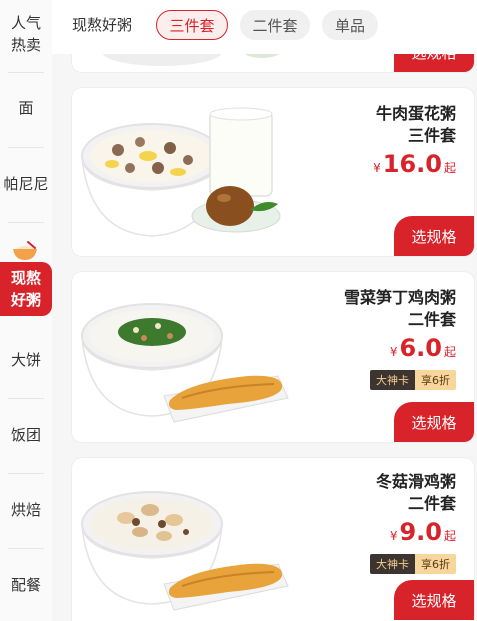 The height and width of the screenshot is (621, 477). I want to click on product-name: 牛肉蛋花粥, so click(415, 113).